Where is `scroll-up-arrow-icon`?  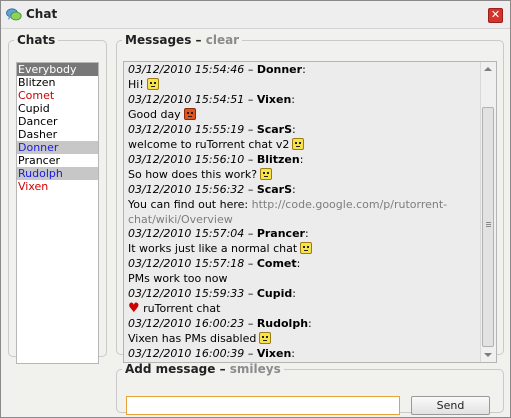
scroll-up-arrow-icon is located at coordinates (488, 69).